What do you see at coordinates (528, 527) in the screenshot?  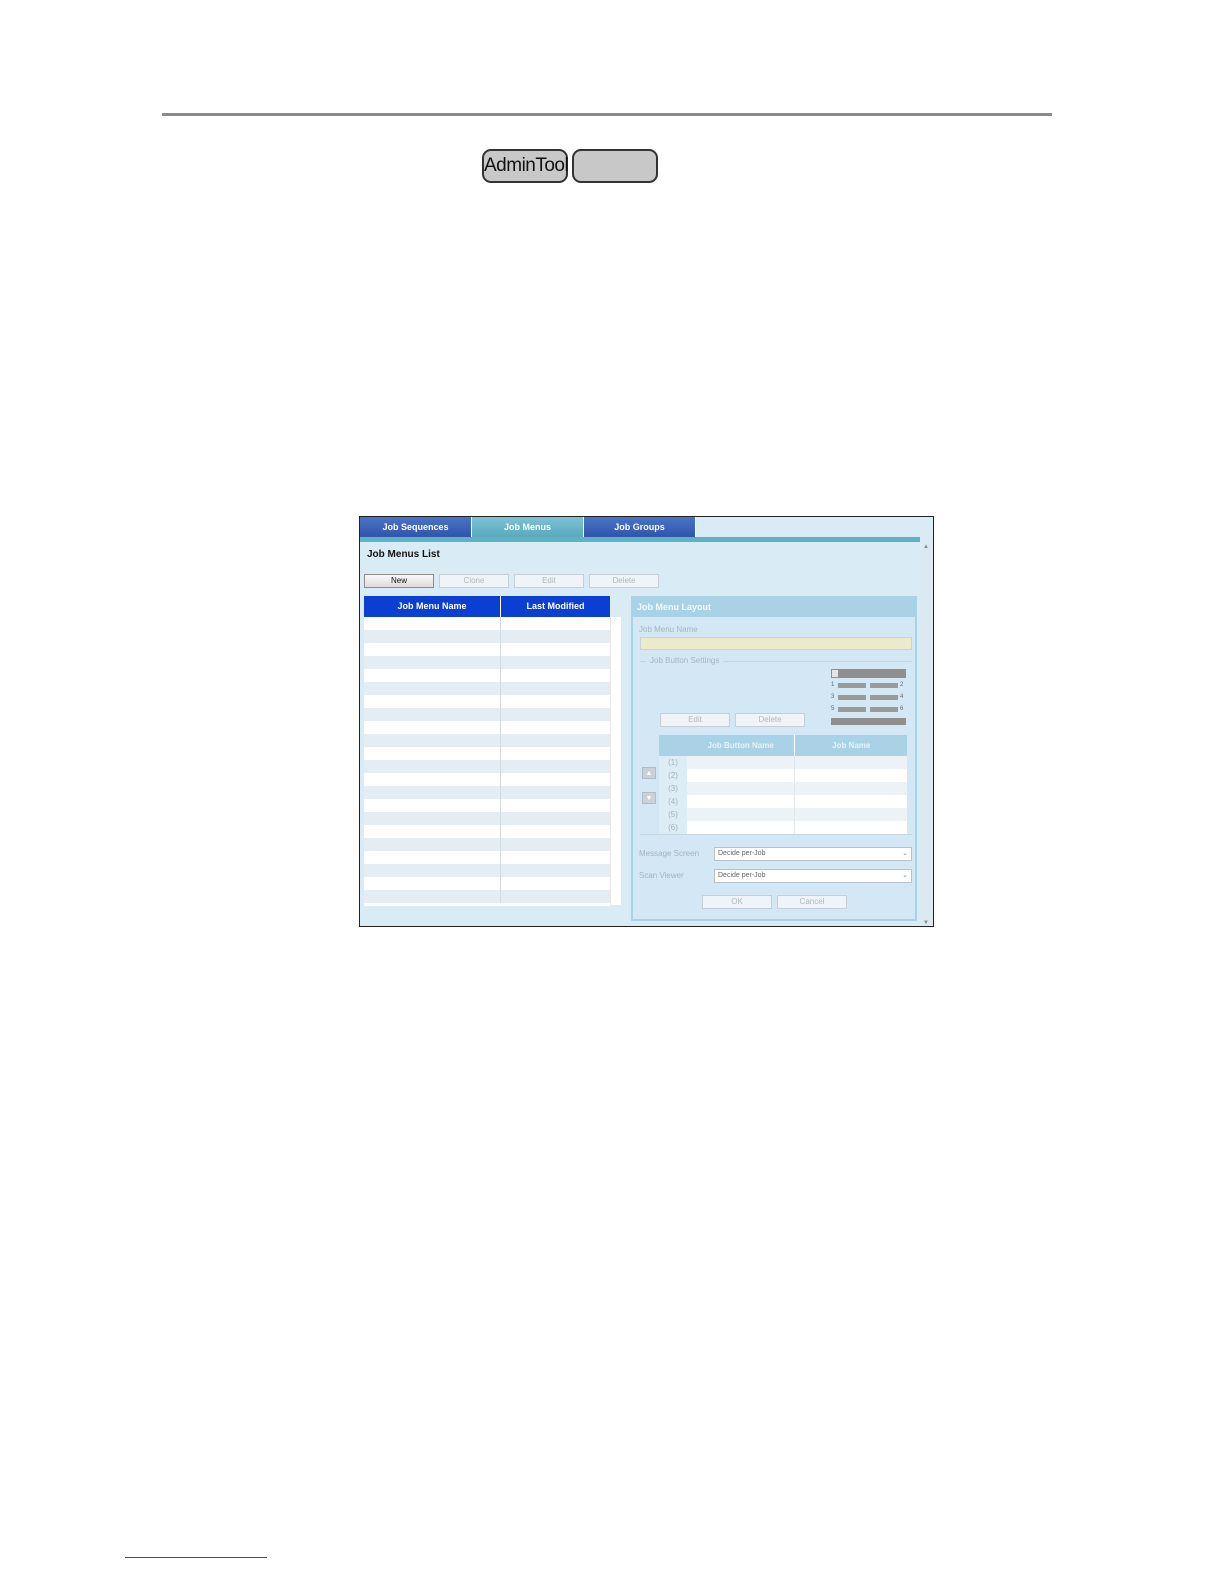 I see `tab-job-menus: Job Menus` at bounding box center [528, 527].